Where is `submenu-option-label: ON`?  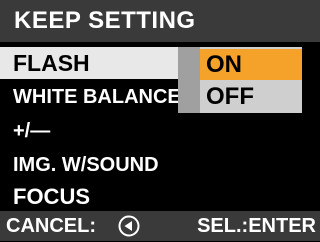
submenu-option-label: ON is located at coordinates (224, 64).